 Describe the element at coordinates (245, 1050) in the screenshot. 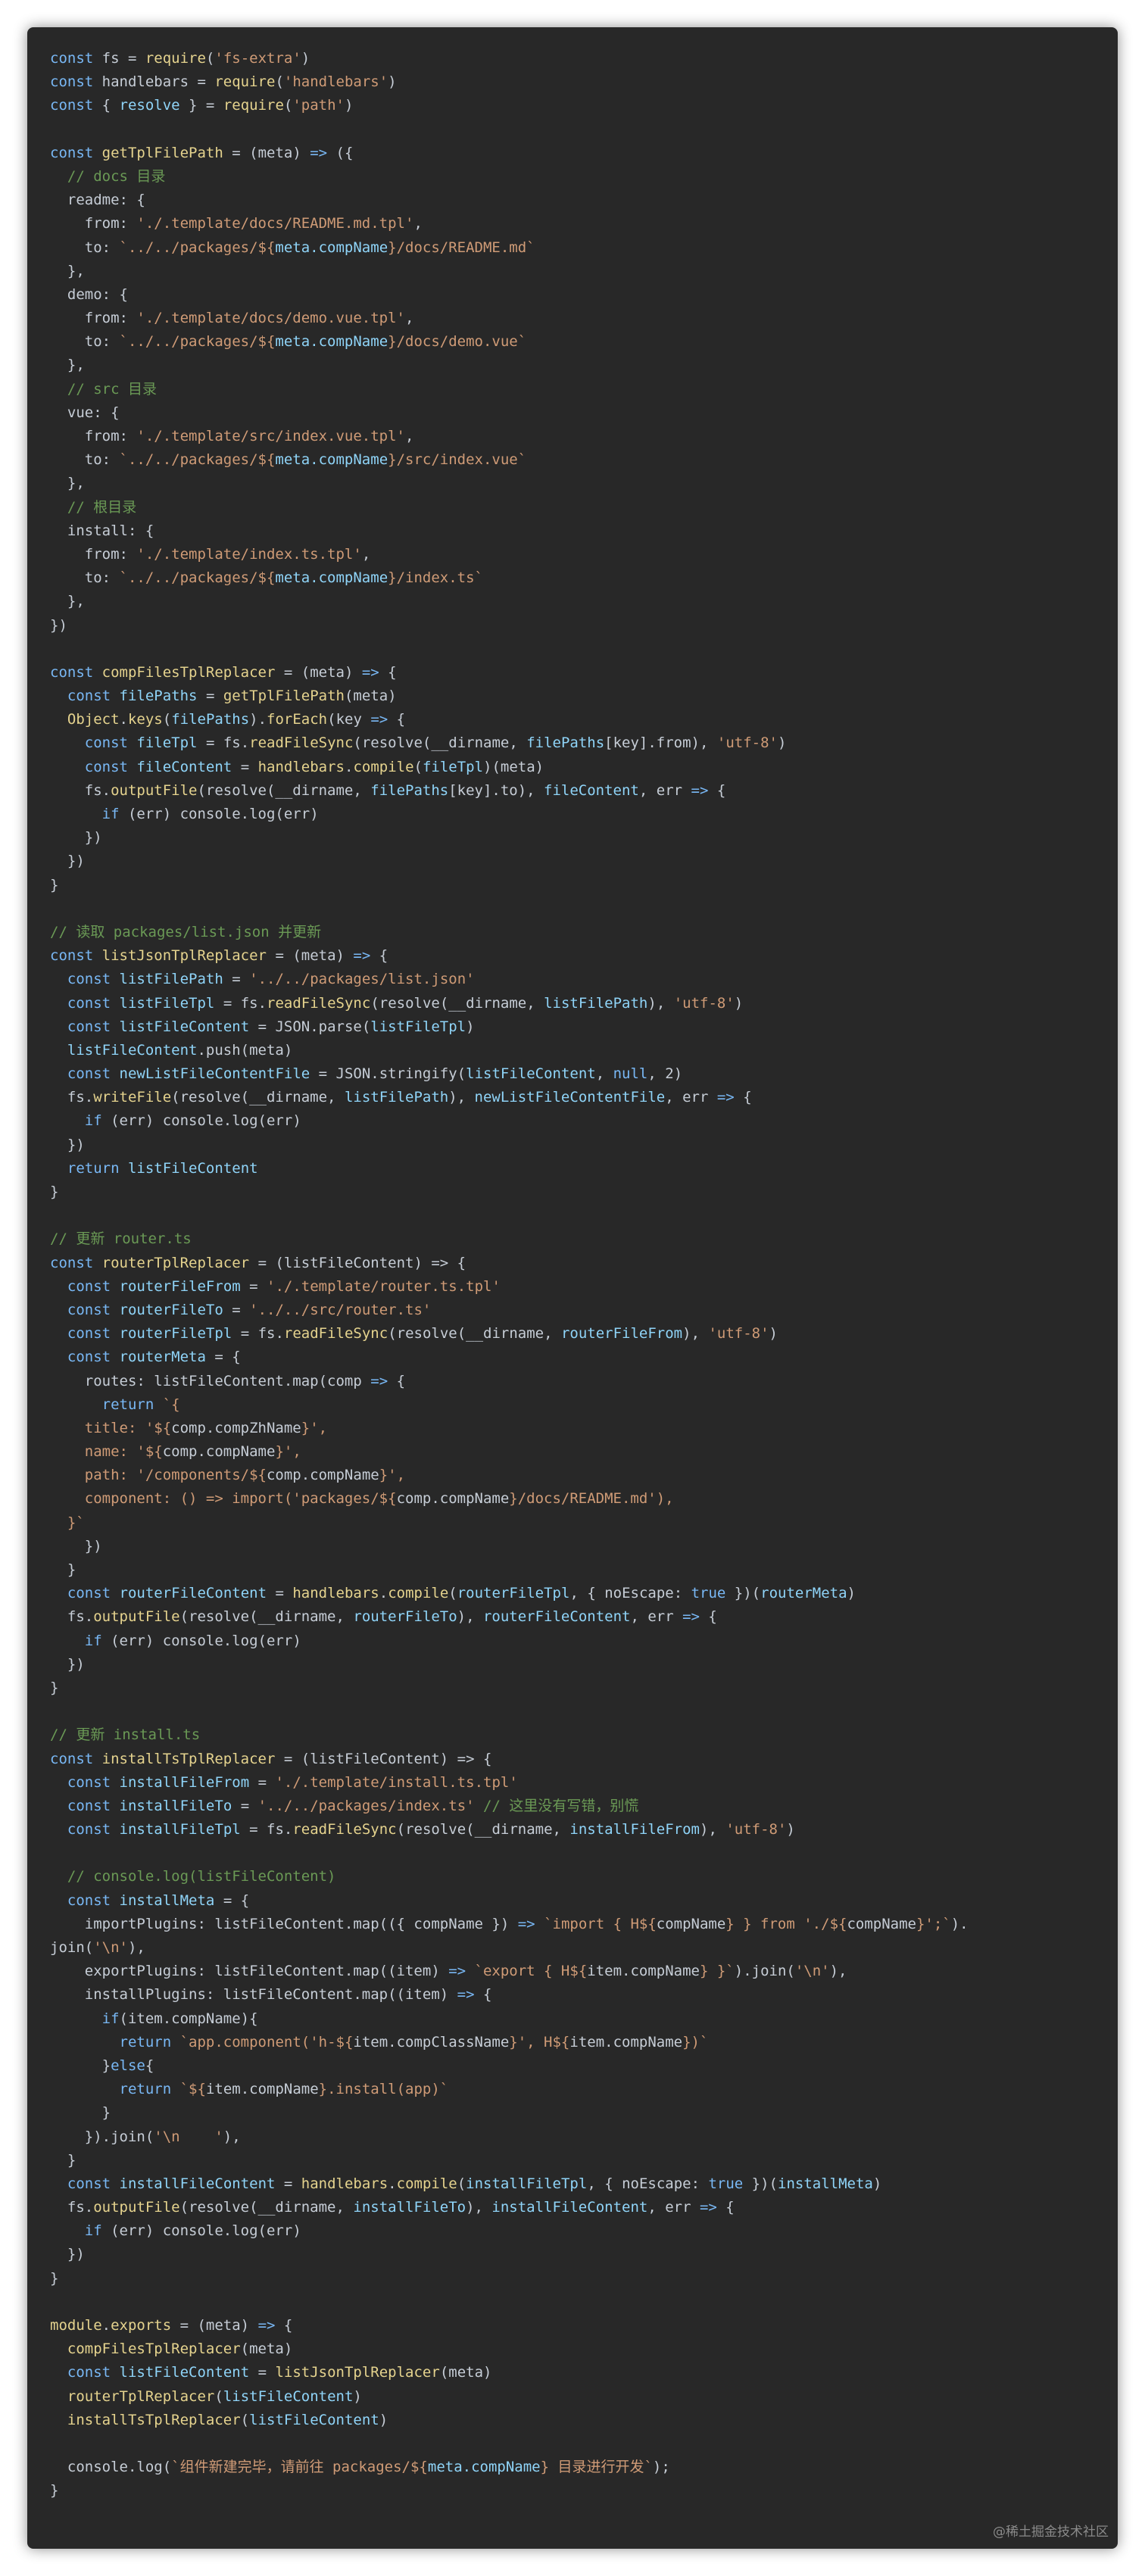

I see `code-token: .push(meta)` at that location.